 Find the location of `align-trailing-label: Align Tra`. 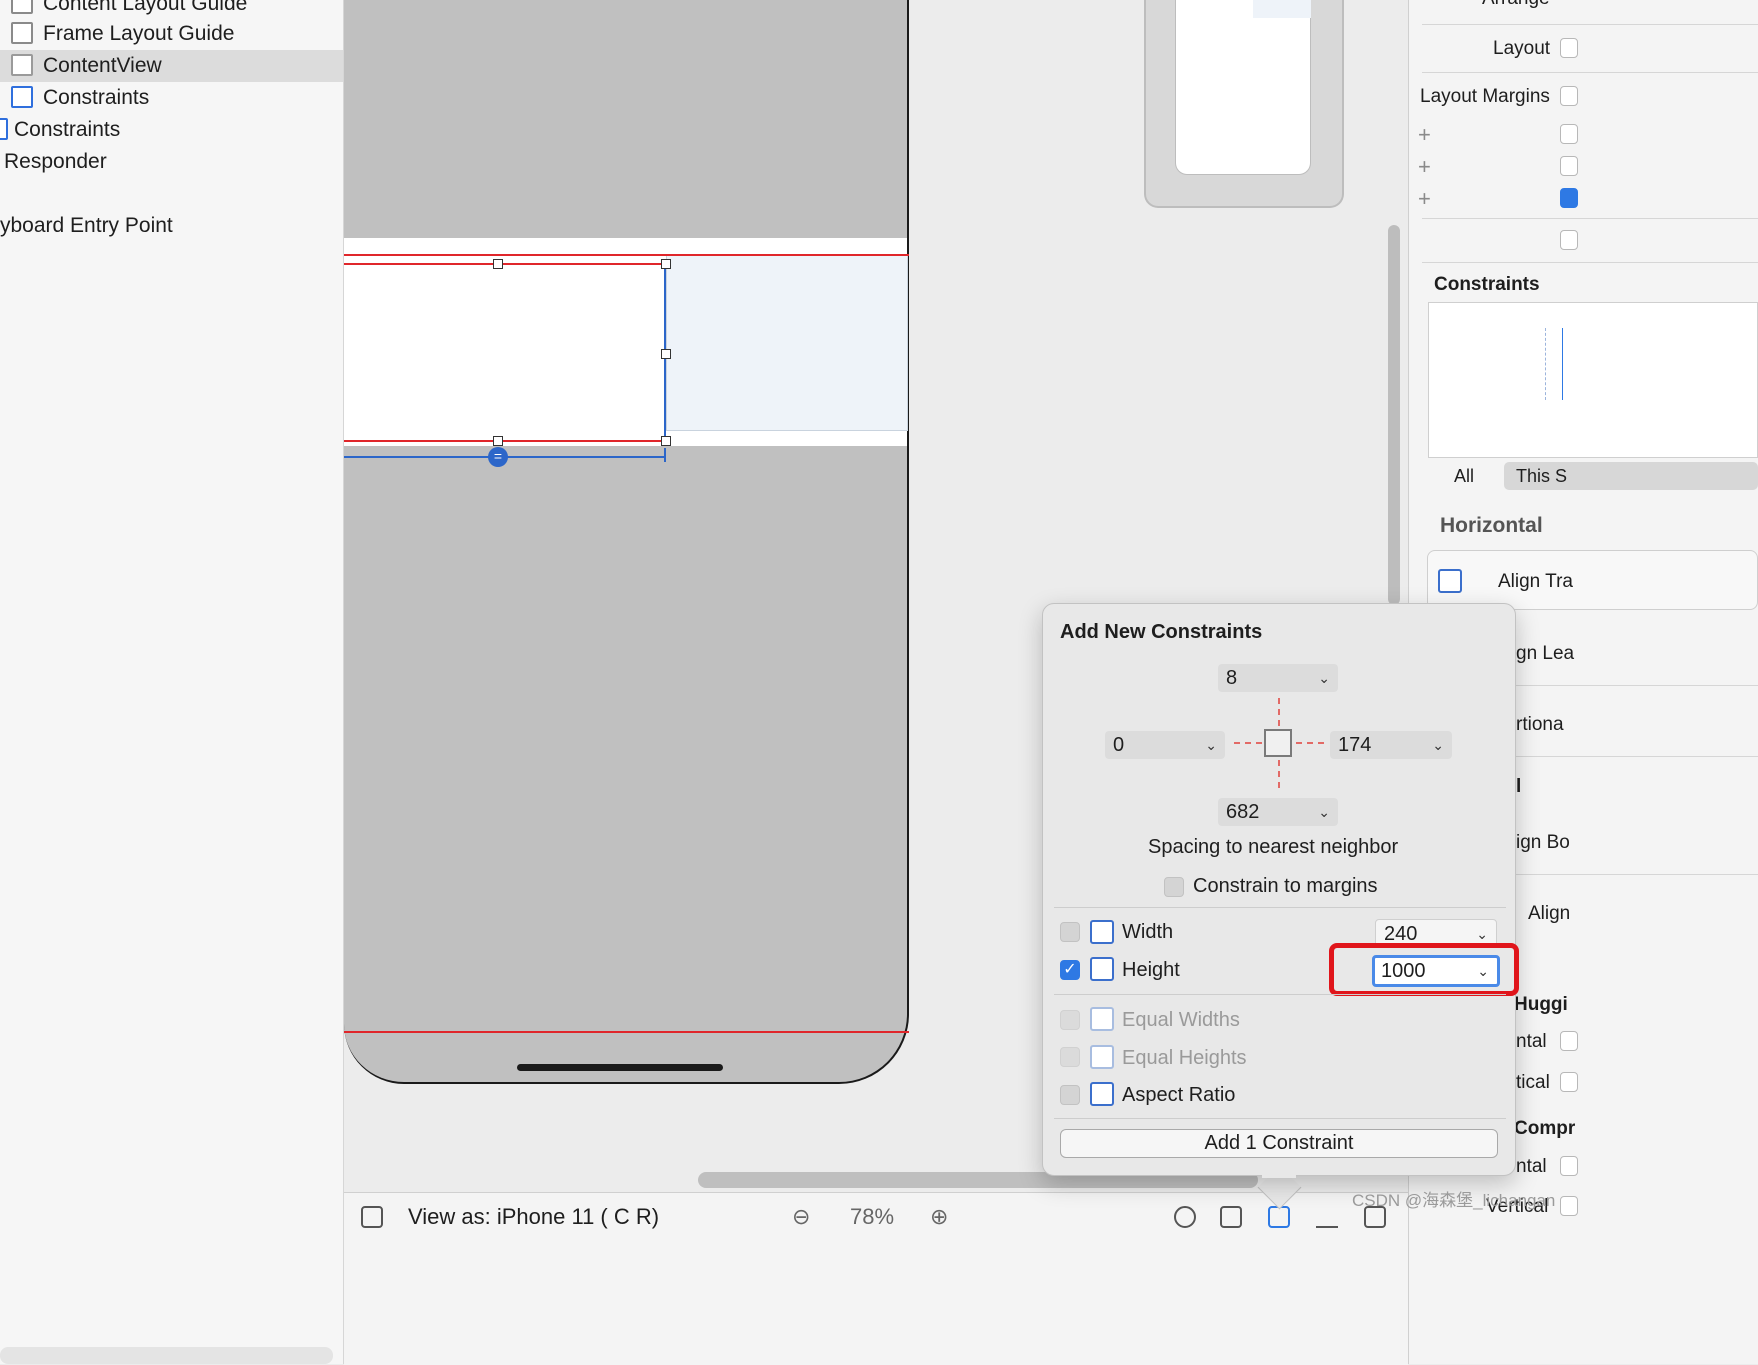

align-trailing-label: Align Tra is located at coordinates (1535, 582).